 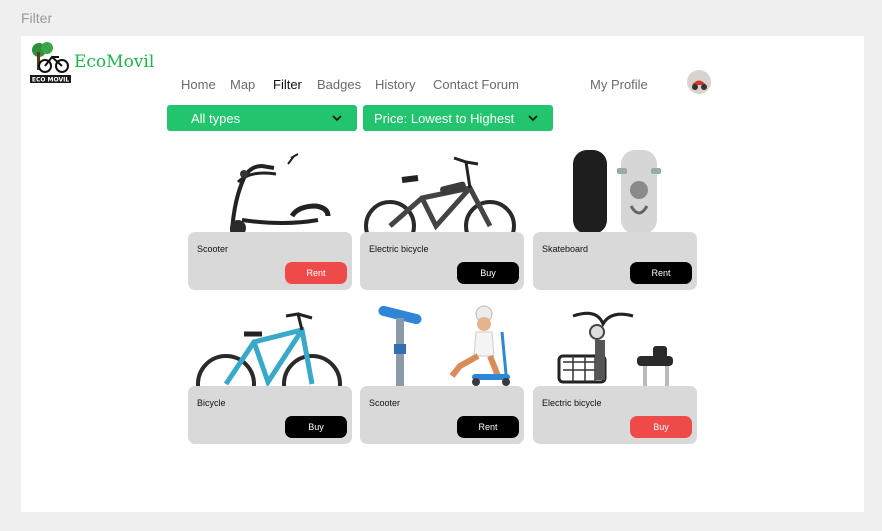 What do you see at coordinates (565, 249) in the screenshot?
I see `product-name: Skateboard` at bounding box center [565, 249].